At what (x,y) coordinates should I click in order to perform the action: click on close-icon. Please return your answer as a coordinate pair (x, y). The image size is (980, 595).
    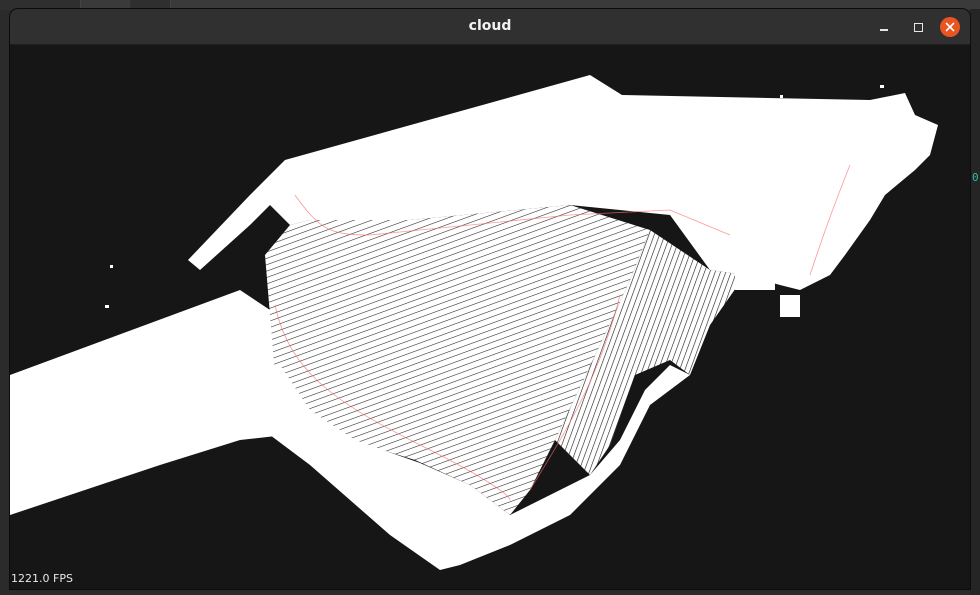
    Looking at the image, I should click on (950, 27).